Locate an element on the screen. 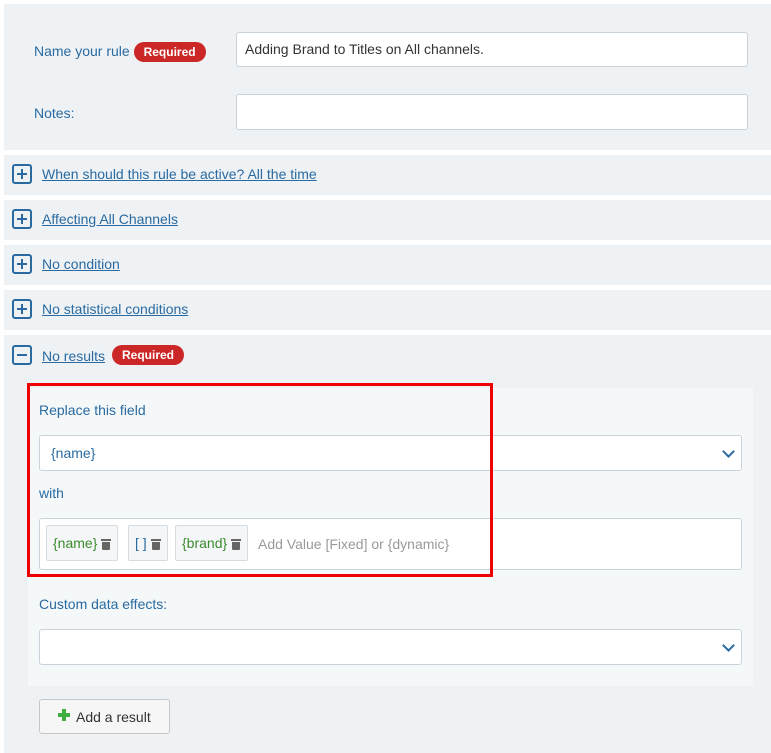  chip-text: {name} is located at coordinates (75, 543).